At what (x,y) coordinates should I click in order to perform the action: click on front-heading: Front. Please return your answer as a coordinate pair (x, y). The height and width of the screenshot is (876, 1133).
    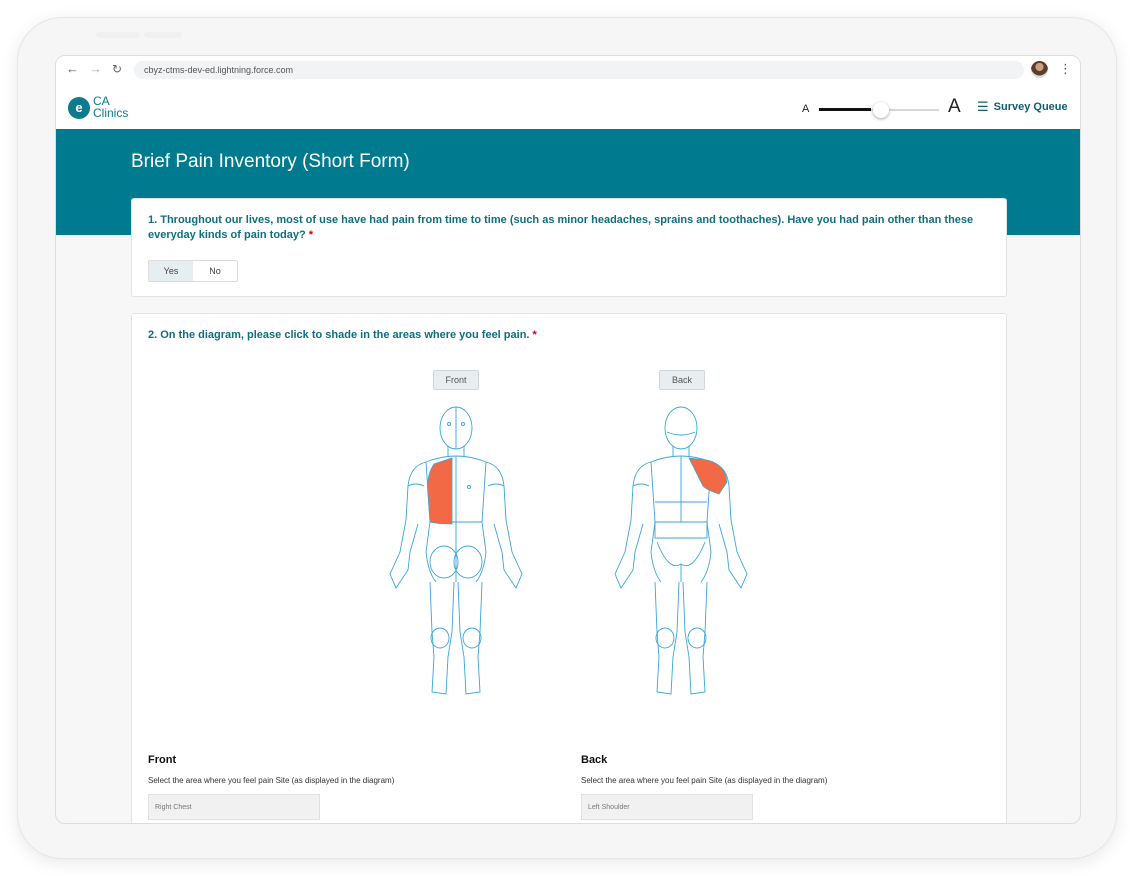
    Looking at the image, I should click on (162, 760).